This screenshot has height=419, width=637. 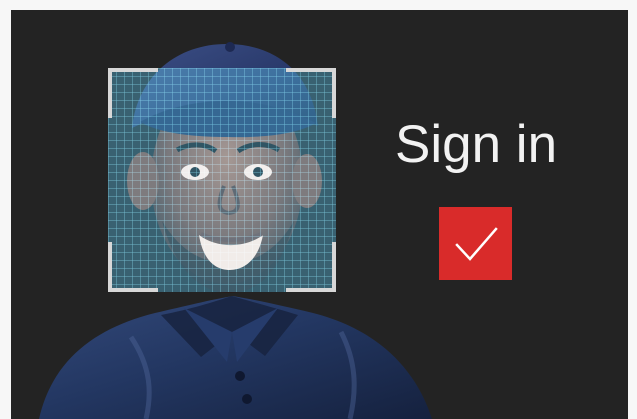 I want to click on checkmark-icon, so click(x=476, y=243).